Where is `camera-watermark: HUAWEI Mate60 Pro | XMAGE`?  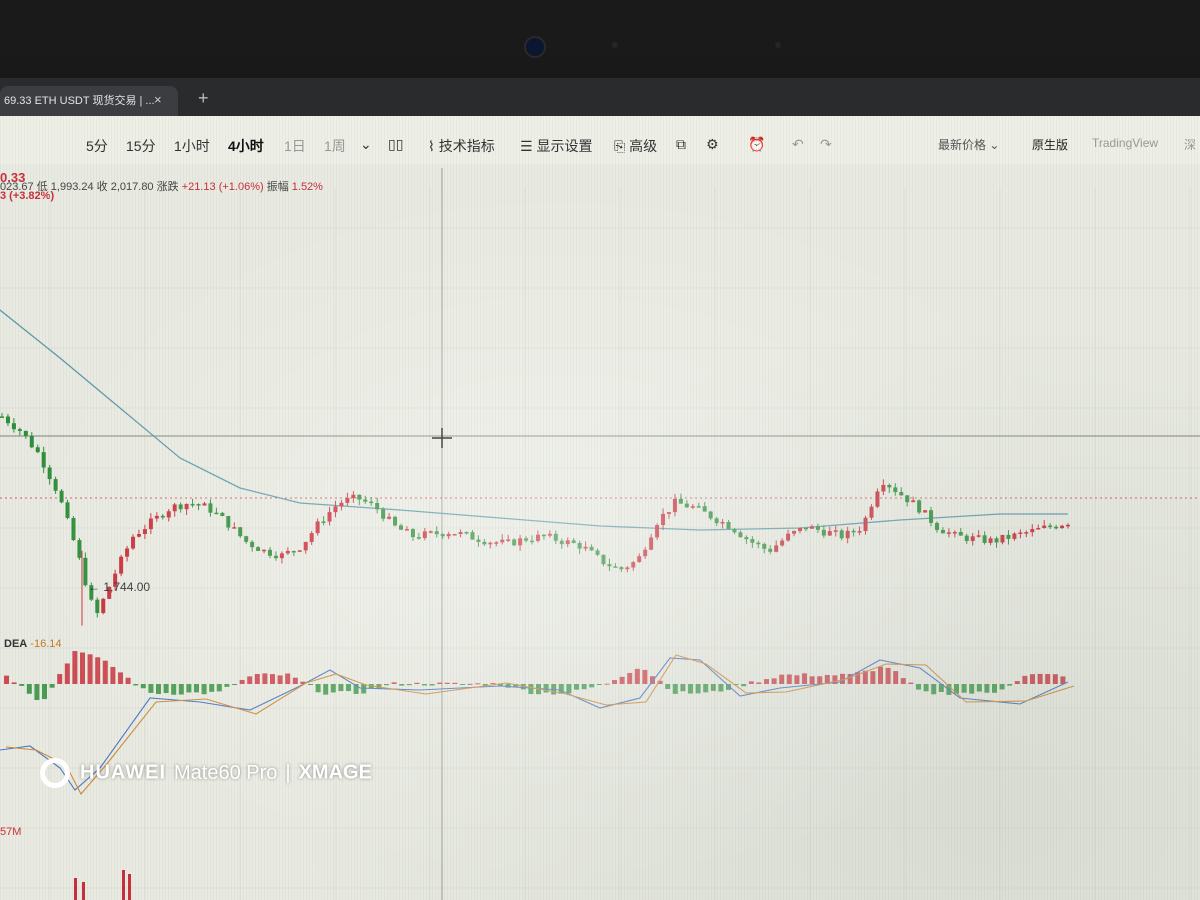
camera-watermark: HUAWEI Mate60 Pro | XMAGE is located at coordinates (206, 773).